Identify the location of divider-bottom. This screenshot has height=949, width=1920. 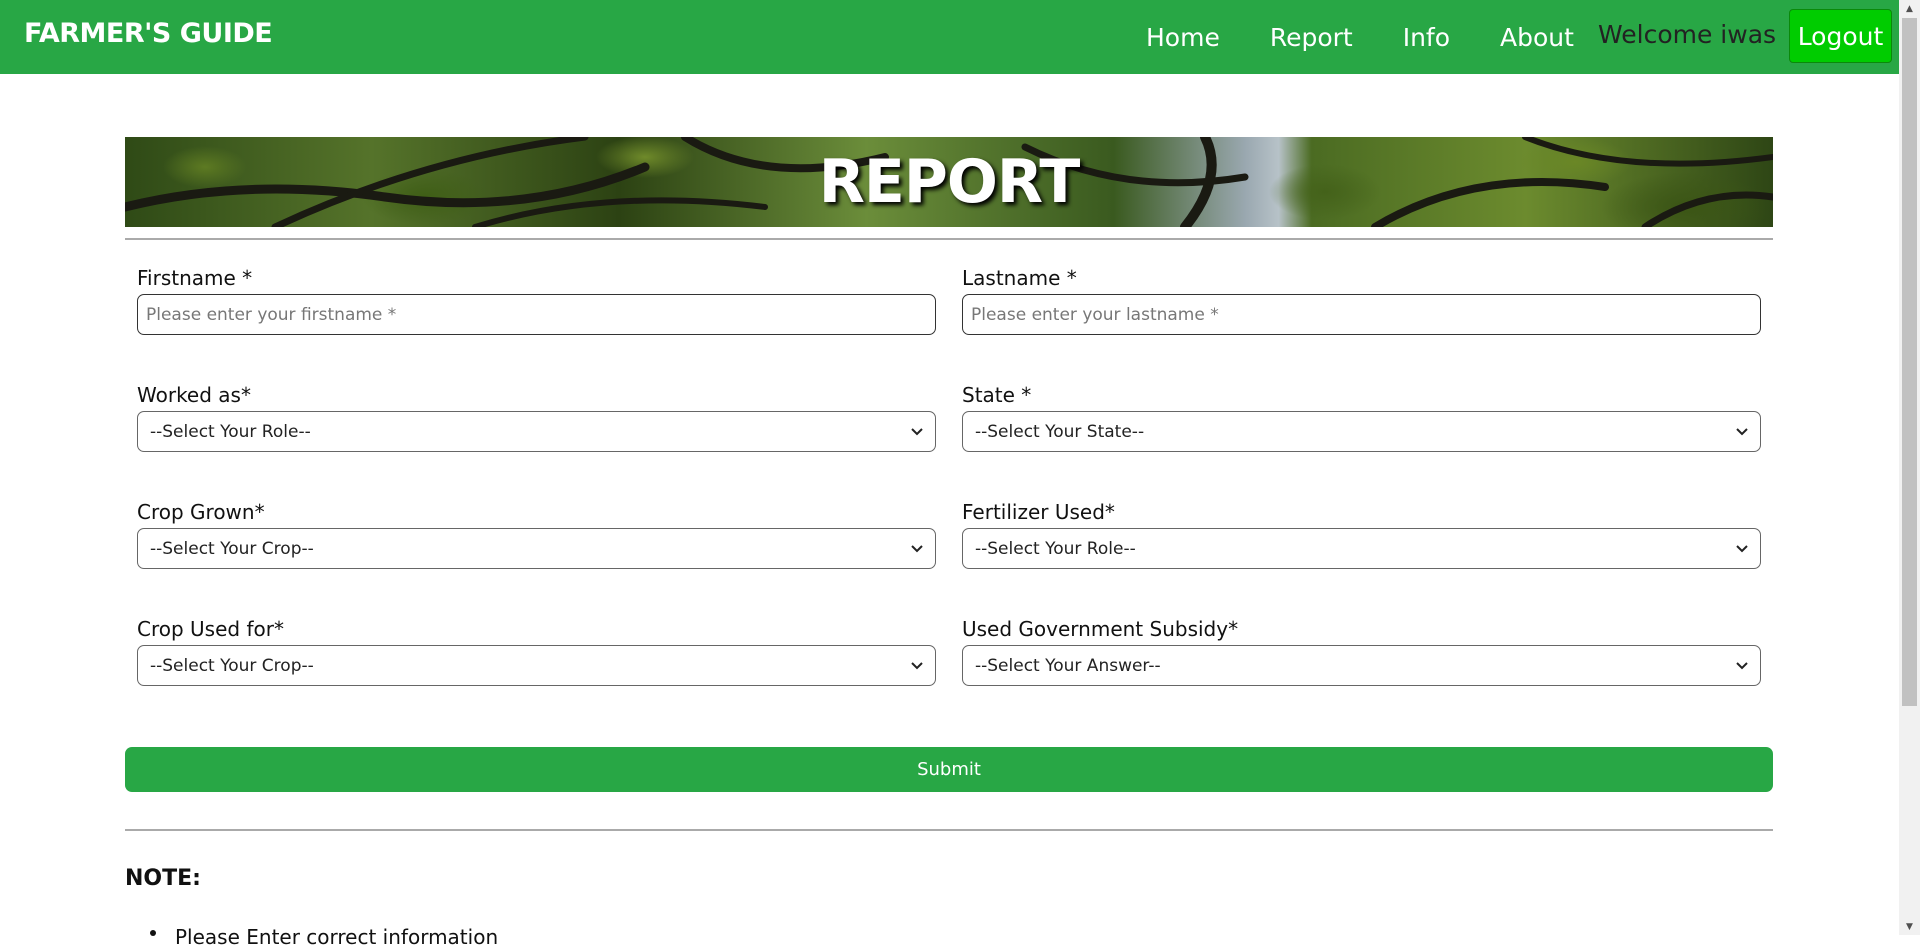
(949, 830).